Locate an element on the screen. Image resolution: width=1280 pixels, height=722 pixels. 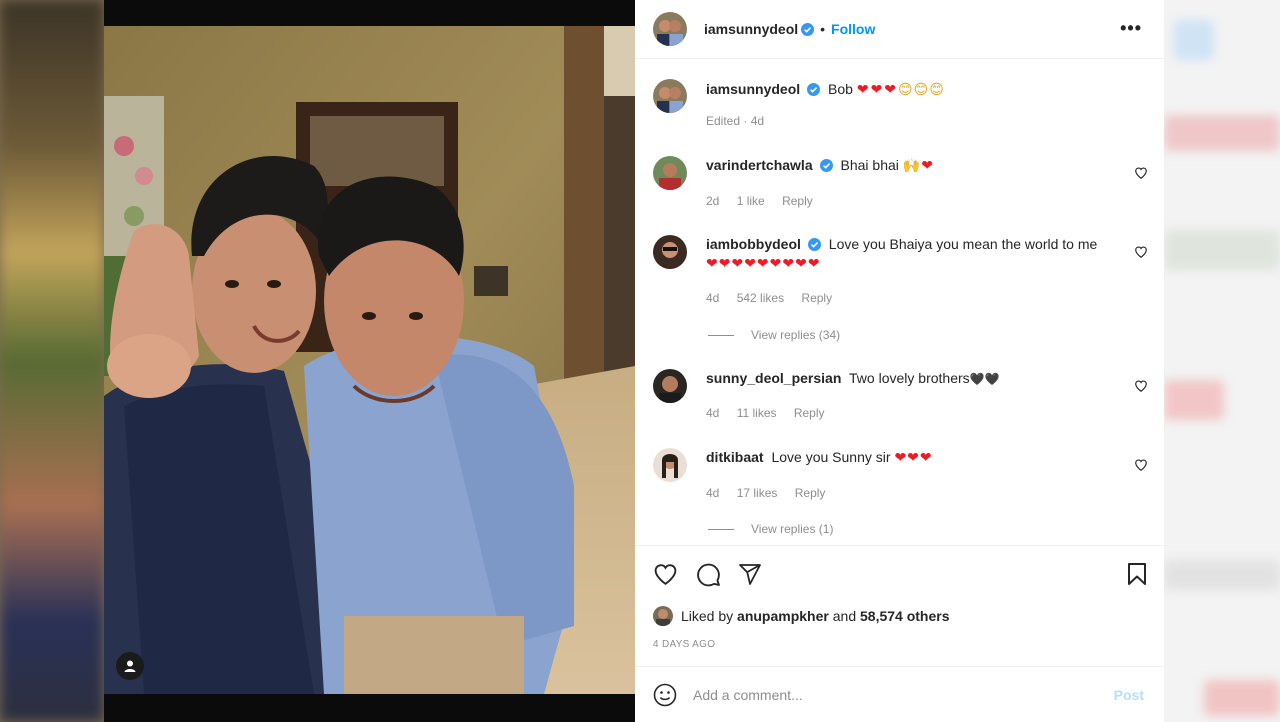
comment-meta: 2d 1 like Reply is located at coordinates (766, 201).